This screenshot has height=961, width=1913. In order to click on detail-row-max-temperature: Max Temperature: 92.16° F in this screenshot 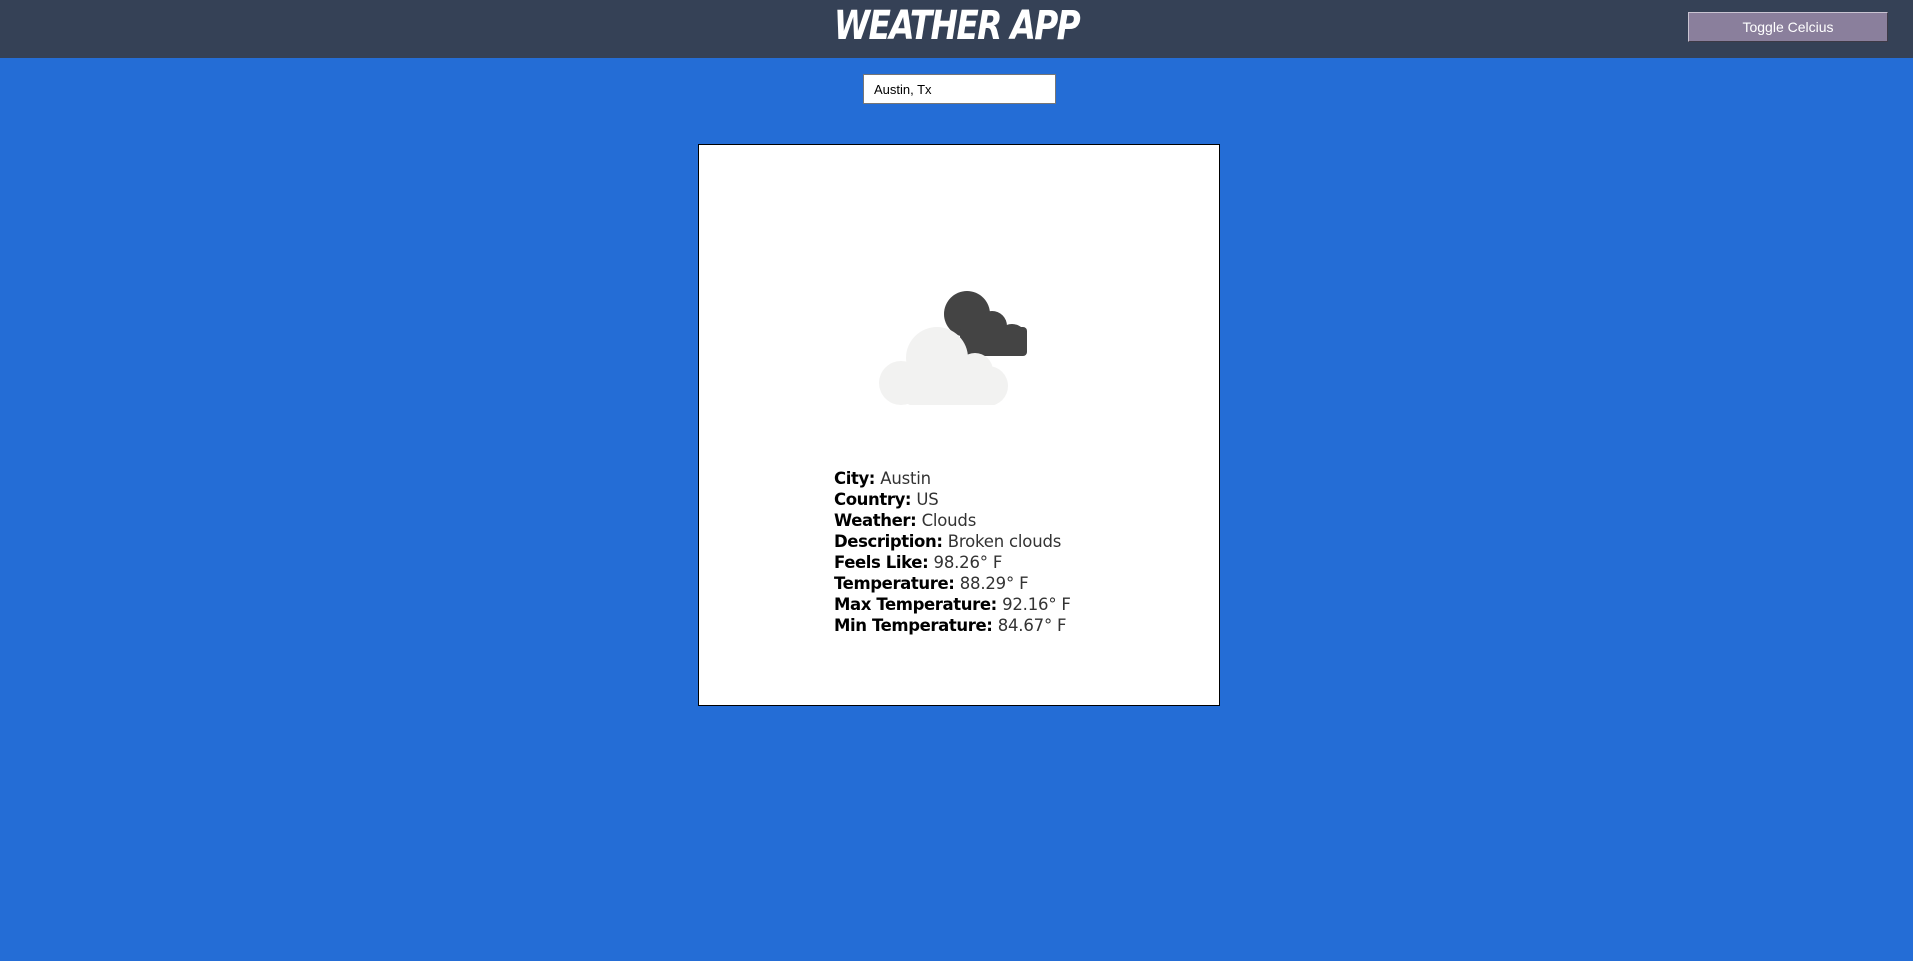, I will do `click(952, 604)`.